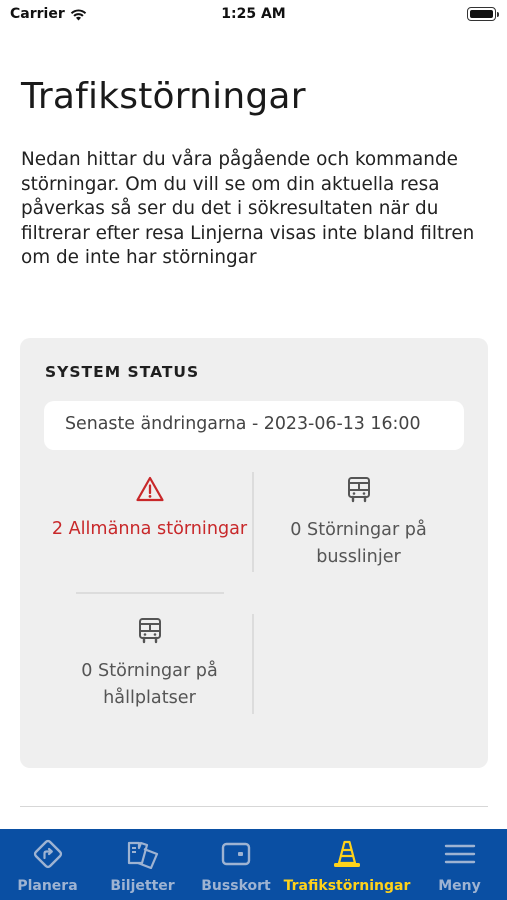 The height and width of the screenshot is (900, 507). Describe the element at coordinates (483, 14) in the screenshot. I see `battery-icon` at that location.